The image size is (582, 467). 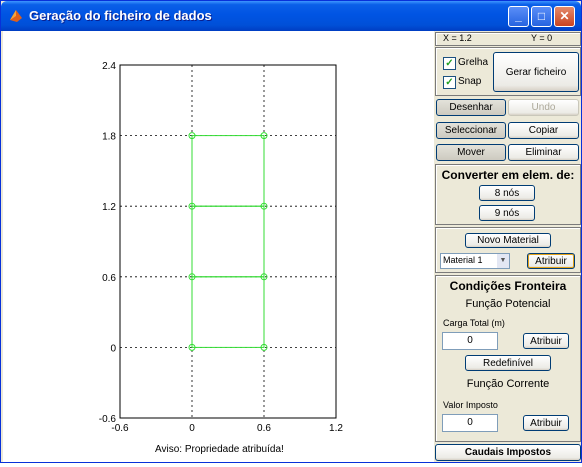 What do you see at coordinates (264, 428) in the screenshot?
I see `x-tick-label: 0.6` at bounding box center [264, 428].